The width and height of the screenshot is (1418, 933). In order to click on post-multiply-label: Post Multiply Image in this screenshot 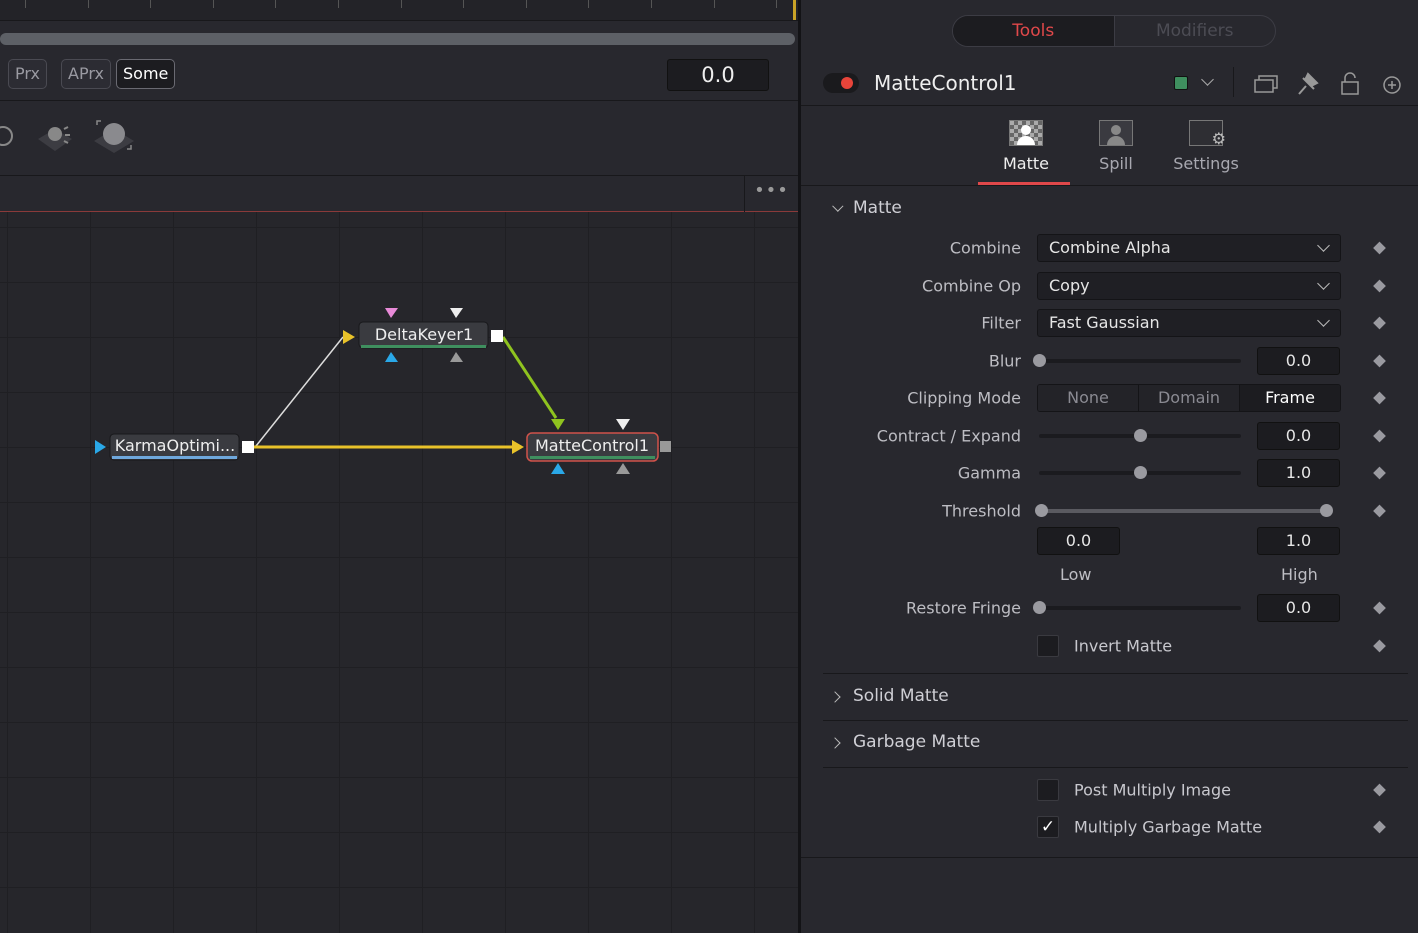, I will do `click(1152, 790)`.